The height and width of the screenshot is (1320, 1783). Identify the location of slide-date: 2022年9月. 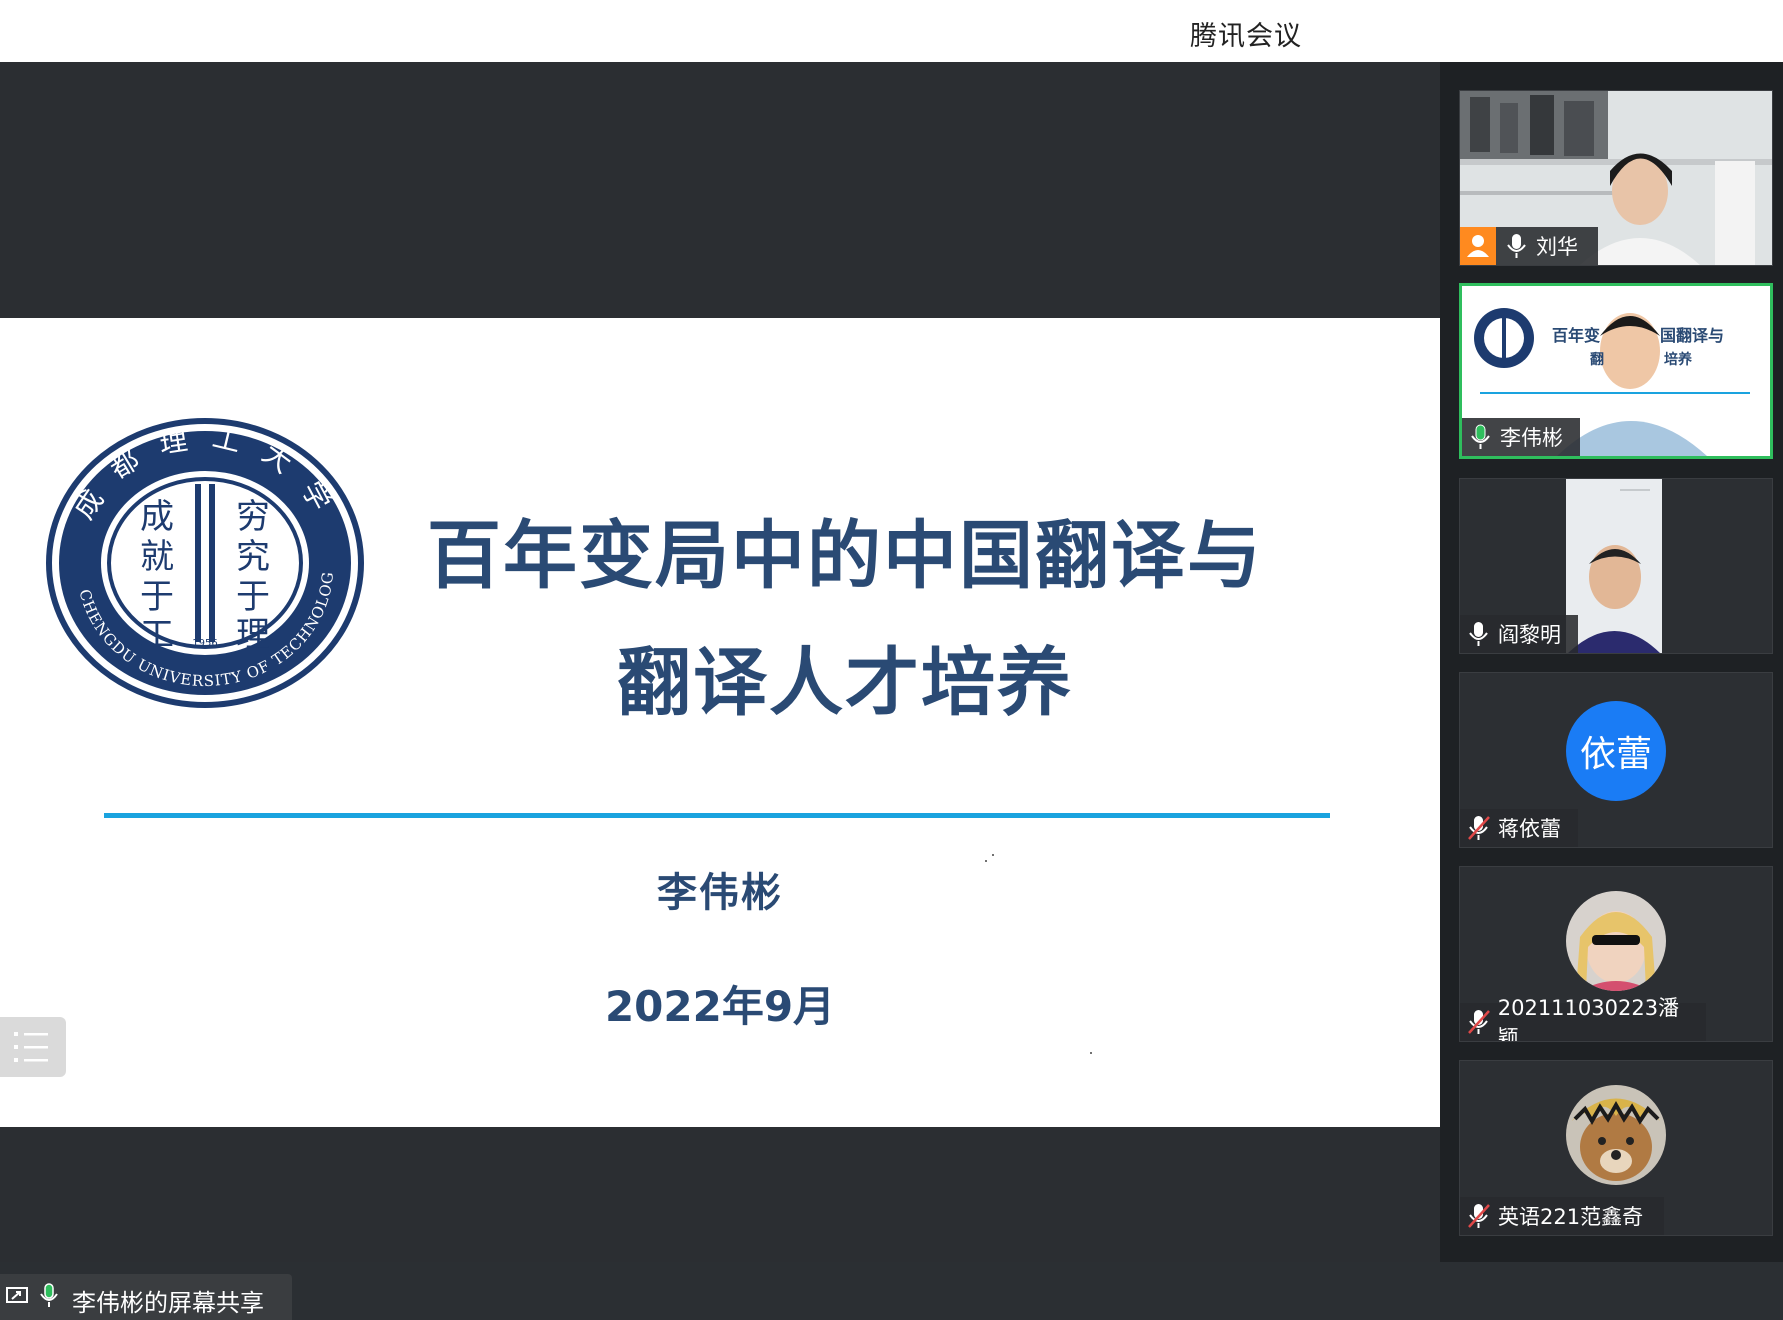
(720, 1006).